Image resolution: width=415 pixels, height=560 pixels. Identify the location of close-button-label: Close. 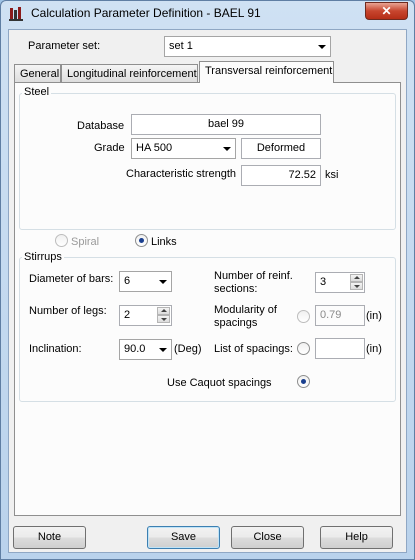
(267, 537).